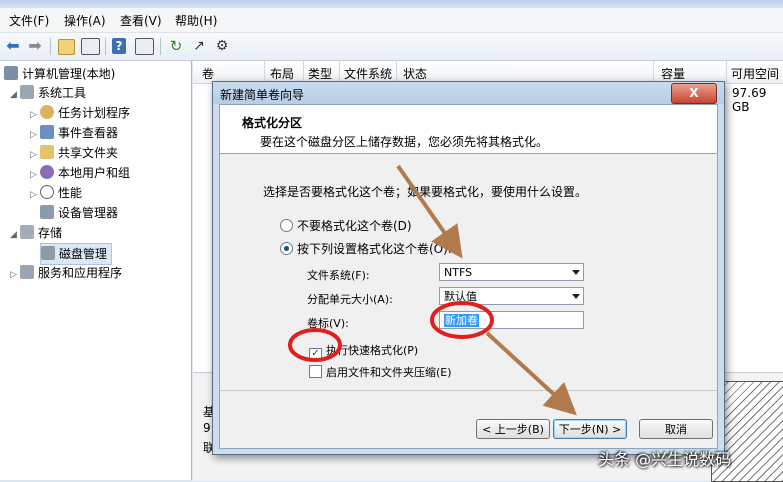  I want to click on quick-format-checkbox: ✓ 执行快速格式化(P), so click(363, 351).